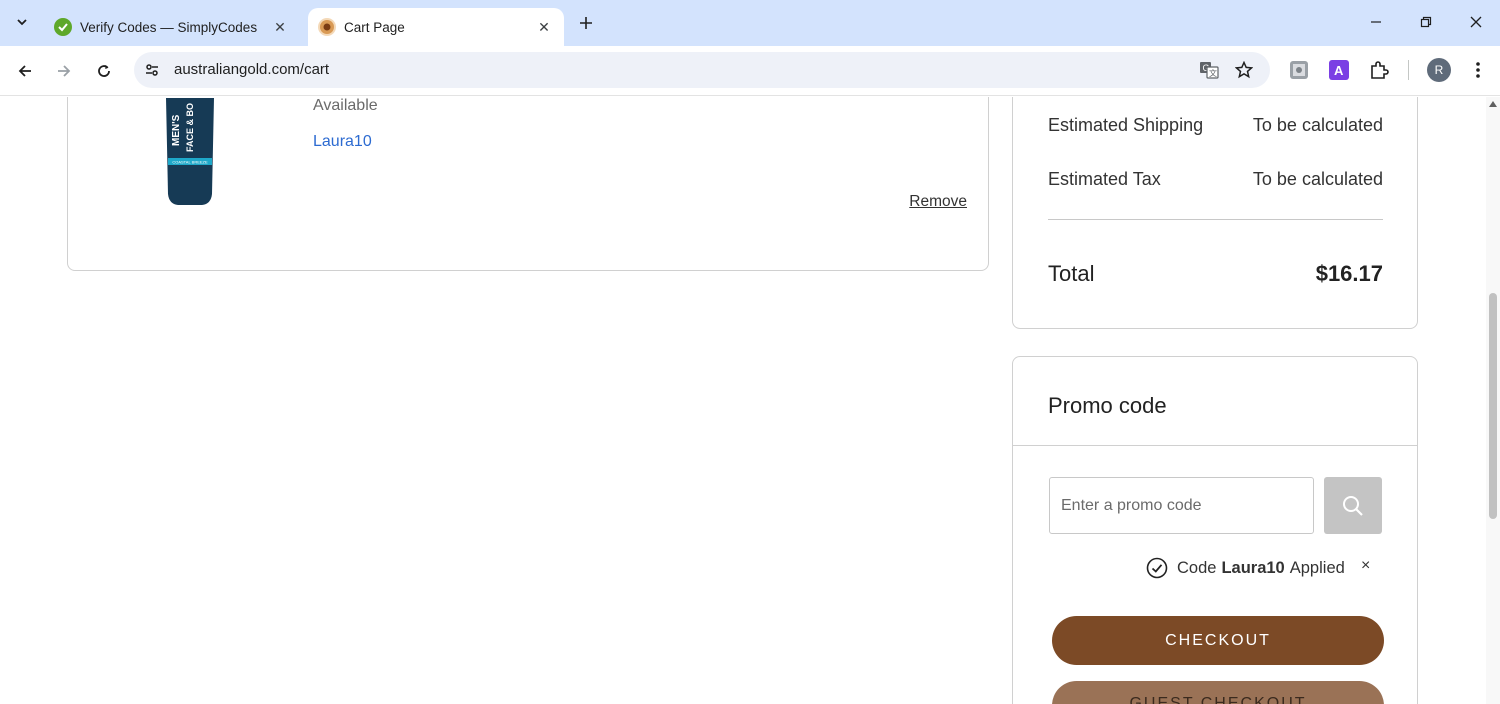 Image resolution: width=1500 pixels, height=704 pixels. I want to click on tab-search-button, so click(22, 22).